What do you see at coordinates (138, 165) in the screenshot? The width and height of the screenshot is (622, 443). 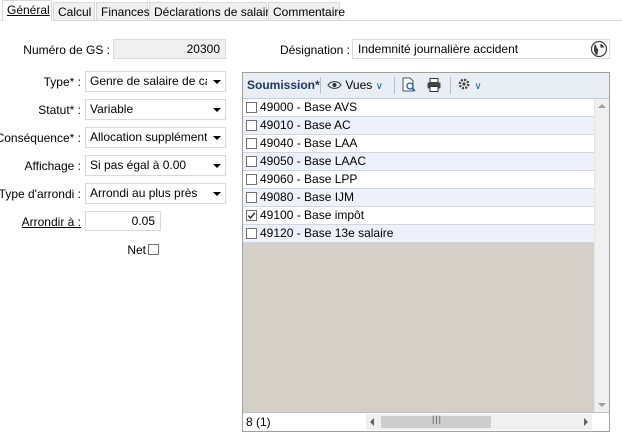 I see `affichage-select-value: Si pas égal à 0.00` at bounding box center [138, 165].